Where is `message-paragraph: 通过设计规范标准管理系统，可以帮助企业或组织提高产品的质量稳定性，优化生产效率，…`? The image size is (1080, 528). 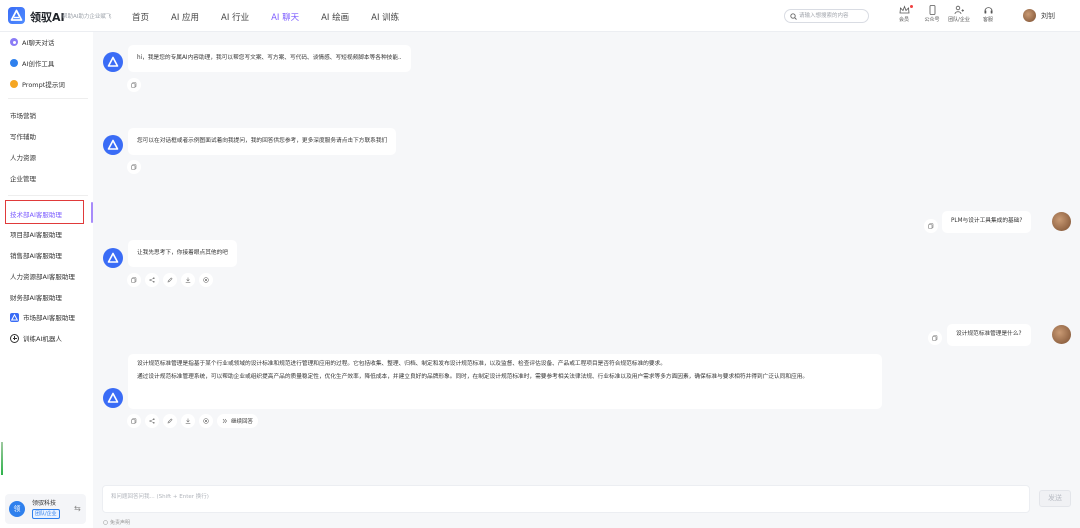
message-paragraph: 通过设计规范标准管理系统，可以帮助企业或组织提高产品的质量稳定性，优化生产效率，… is located at coordinates (473, 377).